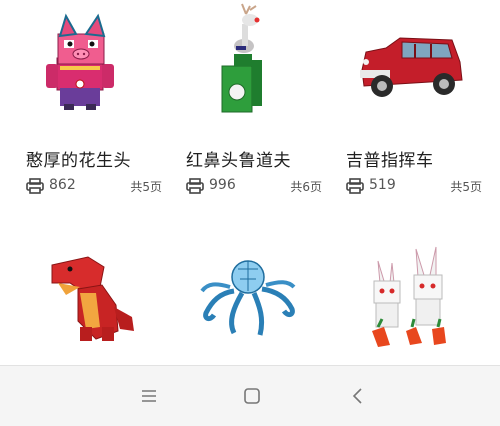 The image size is (500, 426). I want to click on model-title: 吉普指挥车, so click(390, 161).